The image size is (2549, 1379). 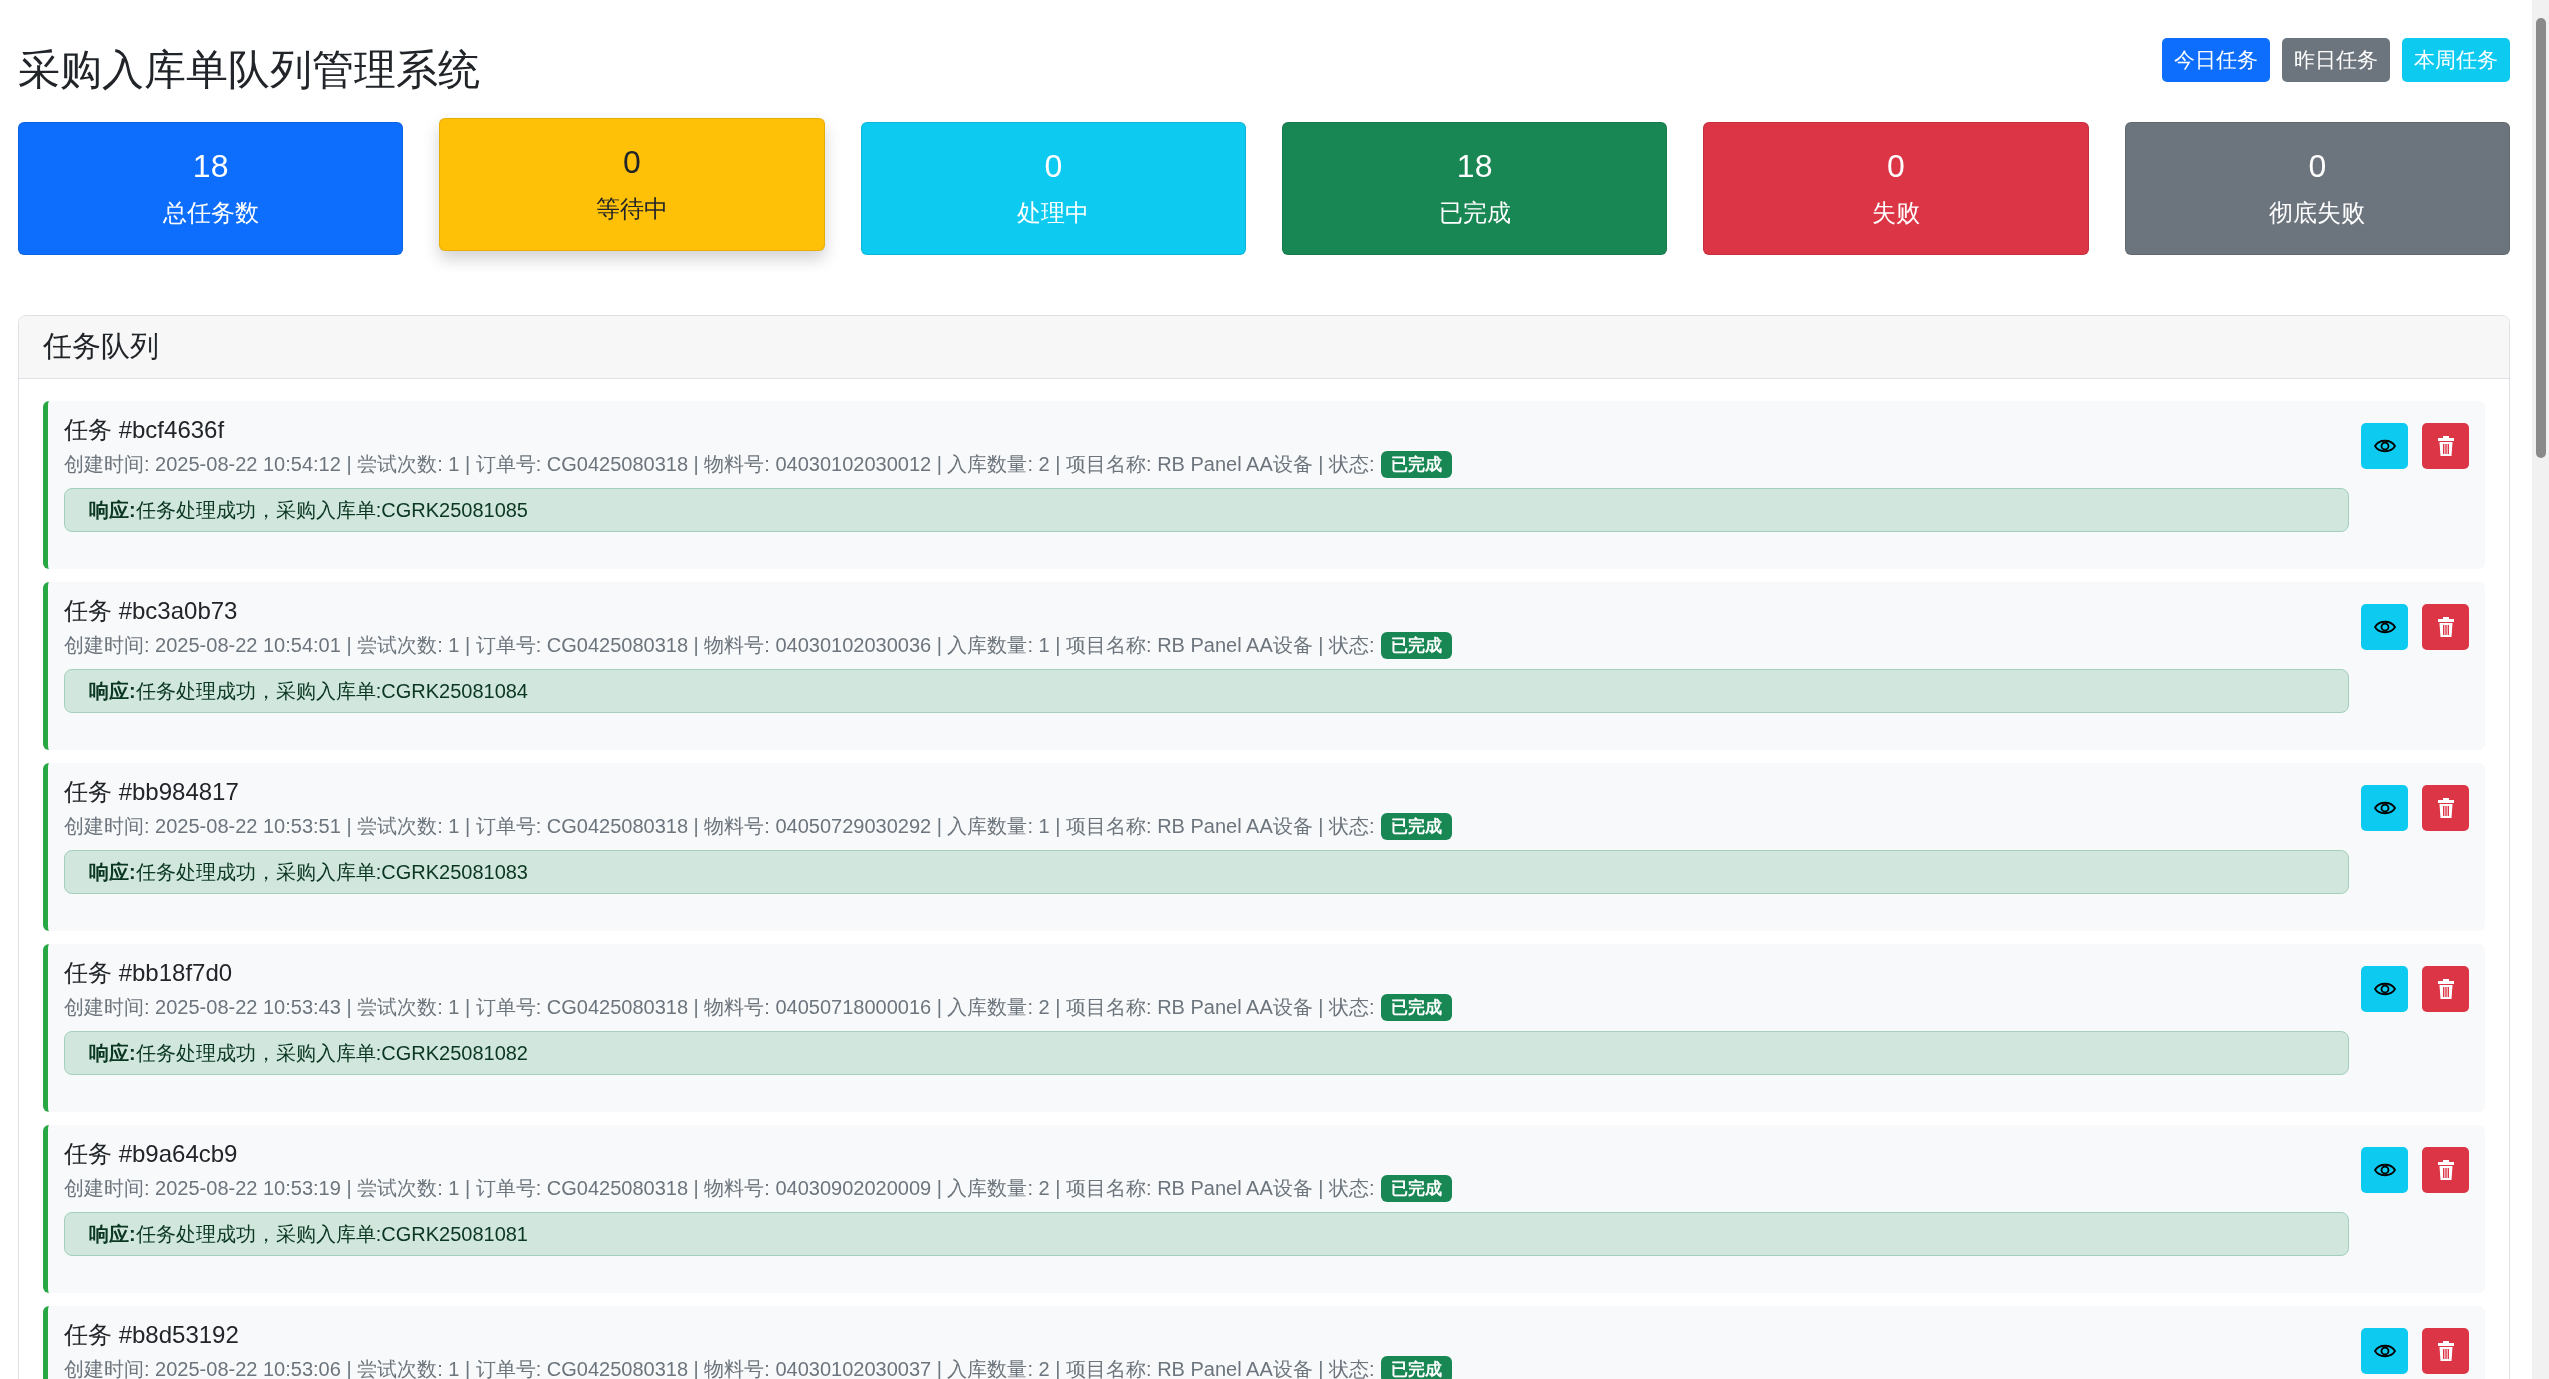 What do you see at coordinates (632, 209) in the screenshot?
I see `stat-label: 等待中` at bounding box center [632, 209].